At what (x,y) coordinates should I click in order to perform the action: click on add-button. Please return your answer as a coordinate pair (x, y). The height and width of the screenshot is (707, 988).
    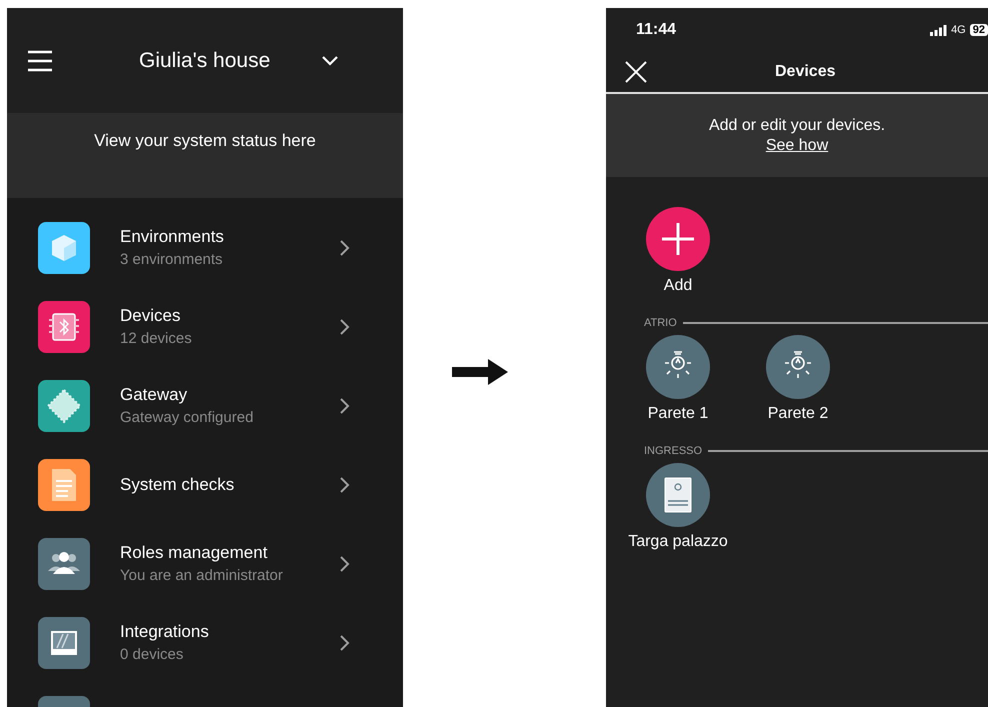
    Looking at the image, I should click on (678, 239).